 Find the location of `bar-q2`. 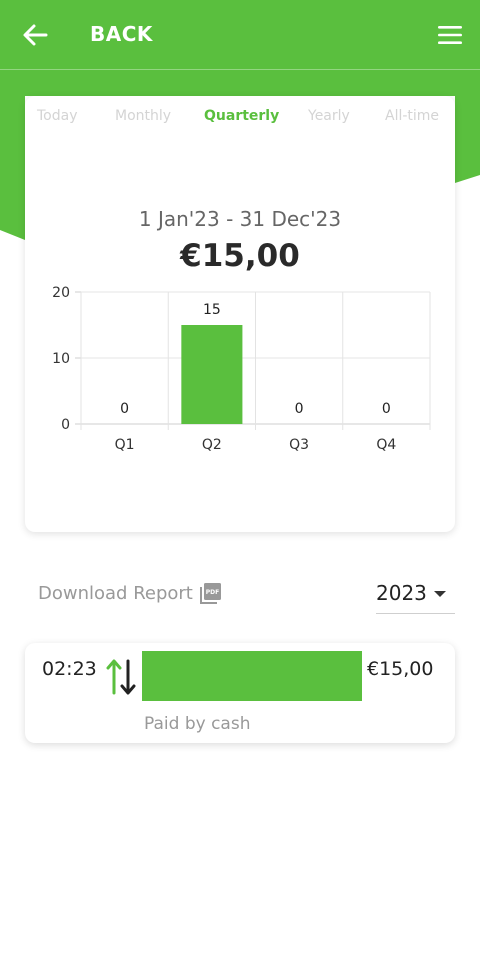

bar-q2 is located at coordinates (212, 374).